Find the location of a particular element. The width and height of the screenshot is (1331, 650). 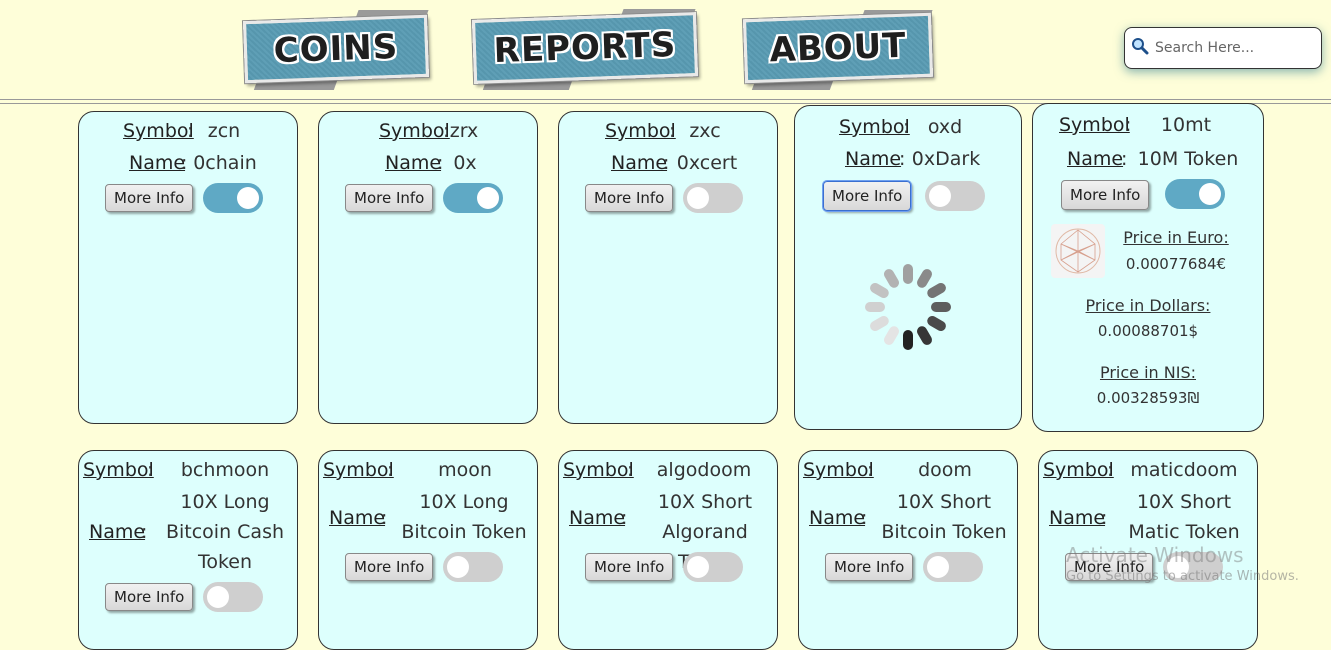

coin-logo is located at coordinates (1078, 251).